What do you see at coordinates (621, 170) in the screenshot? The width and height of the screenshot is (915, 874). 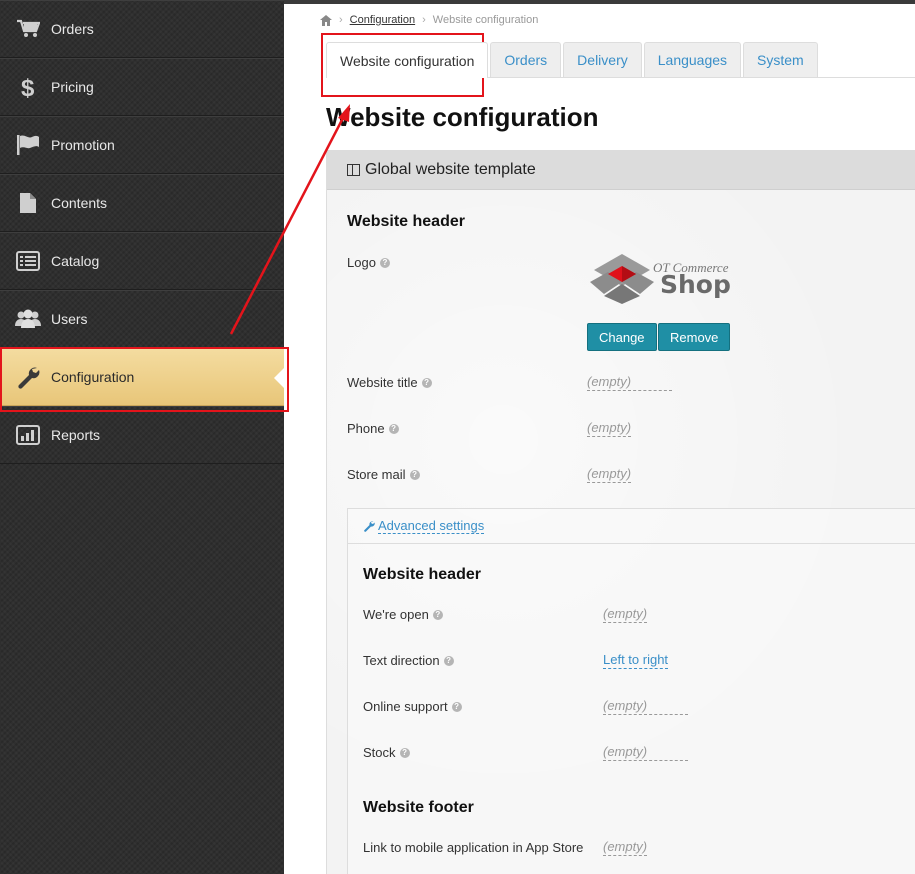 I see `panel-header: Global website template` at bounding box center [621, 170].